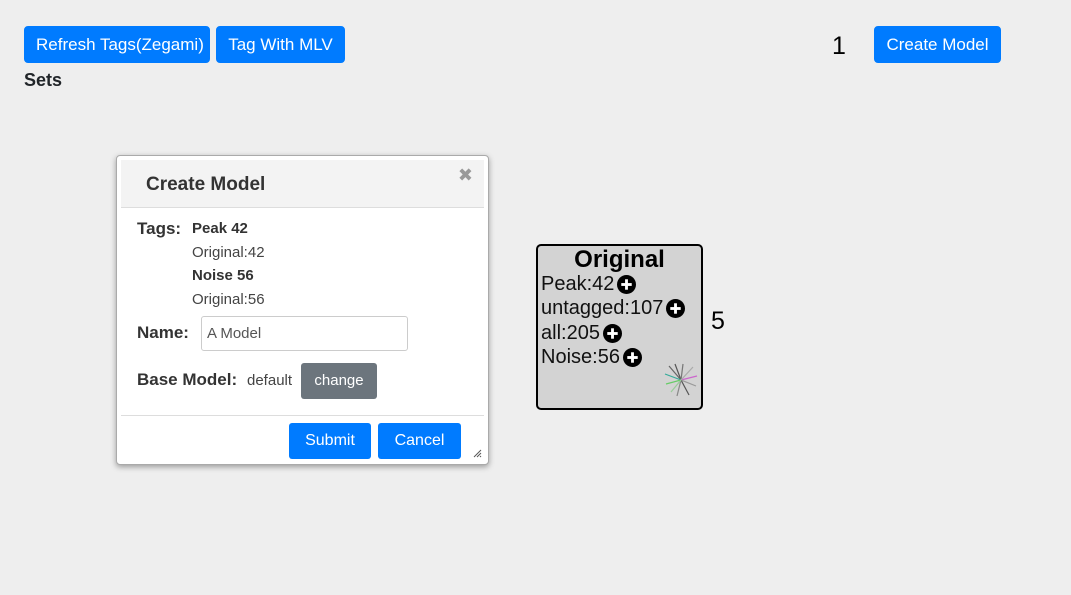 This screenshot has width=1071, height=595. What do you see at coordinates (163, 332) in the screenshot?
I see `name-label: Name:` at bounding box center [163, 332].